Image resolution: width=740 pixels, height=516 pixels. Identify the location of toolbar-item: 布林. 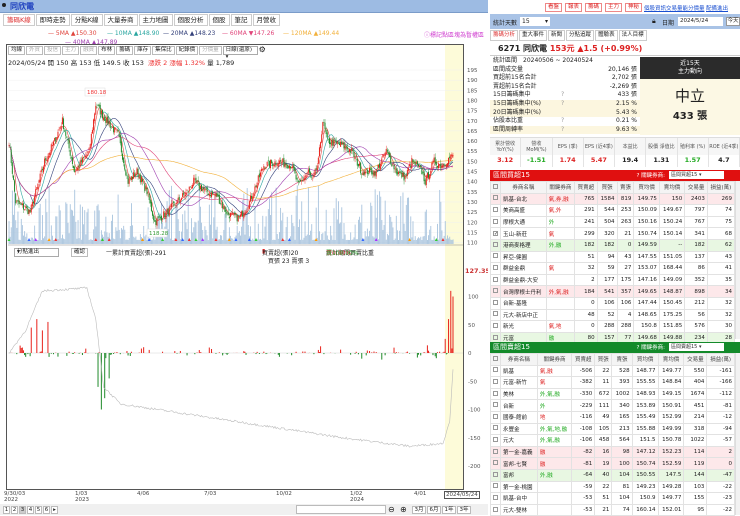
(106, 50).